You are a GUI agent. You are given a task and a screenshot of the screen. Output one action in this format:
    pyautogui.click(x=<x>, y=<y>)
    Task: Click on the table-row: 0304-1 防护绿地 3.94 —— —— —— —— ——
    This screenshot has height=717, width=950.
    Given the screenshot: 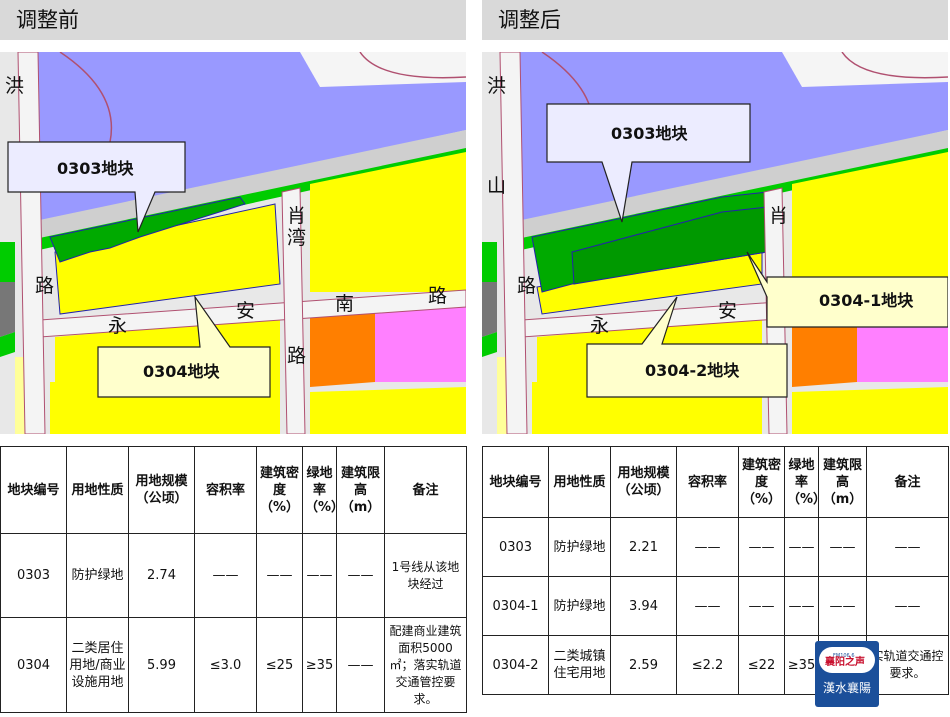 What is the action you would take?
    pyautogui.click(x=715, y=606)
    